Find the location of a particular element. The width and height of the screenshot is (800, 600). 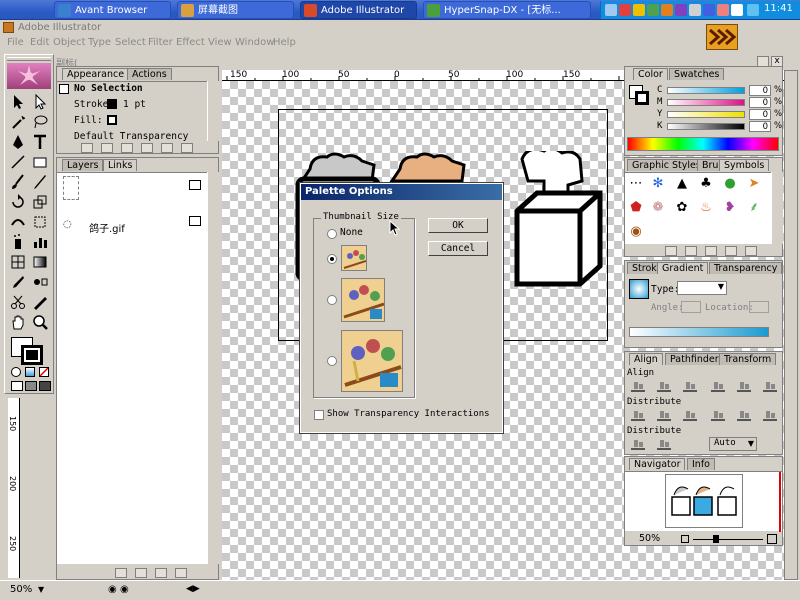

tab-transparency: Transparency is located at coordinates (746, 268).